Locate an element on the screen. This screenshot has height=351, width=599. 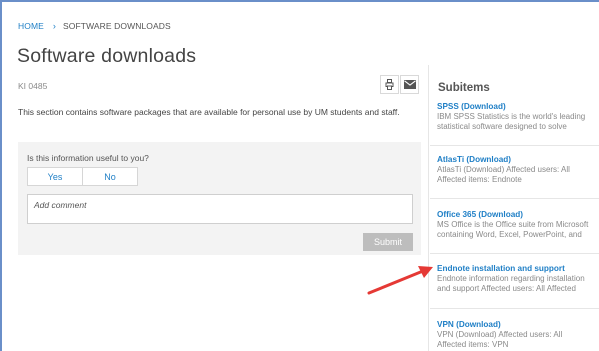
subitem-title: AtlasTi (Download) is located at coordinates (518, 160).